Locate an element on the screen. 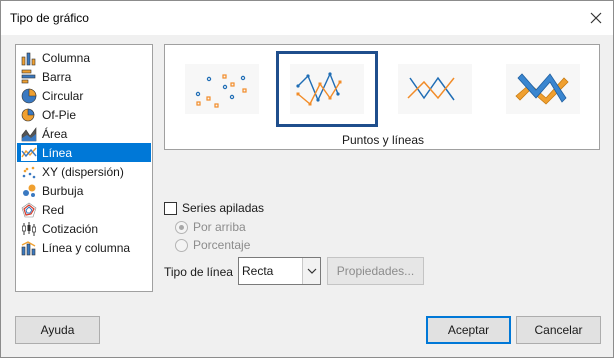  chart-type-item-of-pie: Of-Pie is located at coordinates (84, 114).